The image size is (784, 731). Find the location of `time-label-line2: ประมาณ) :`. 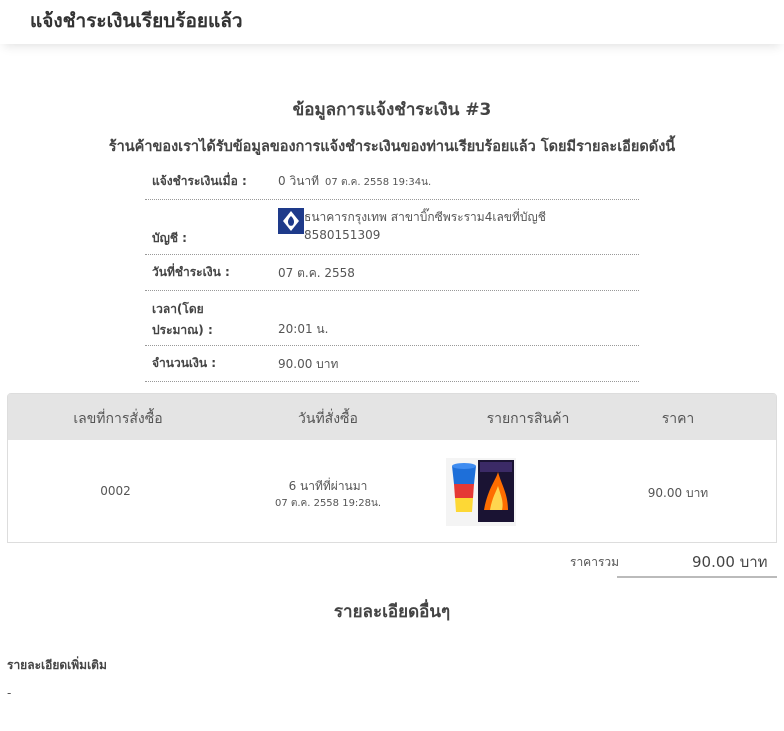

time-label-line2: ประมาณ) : is located at coordinates (182, 330).